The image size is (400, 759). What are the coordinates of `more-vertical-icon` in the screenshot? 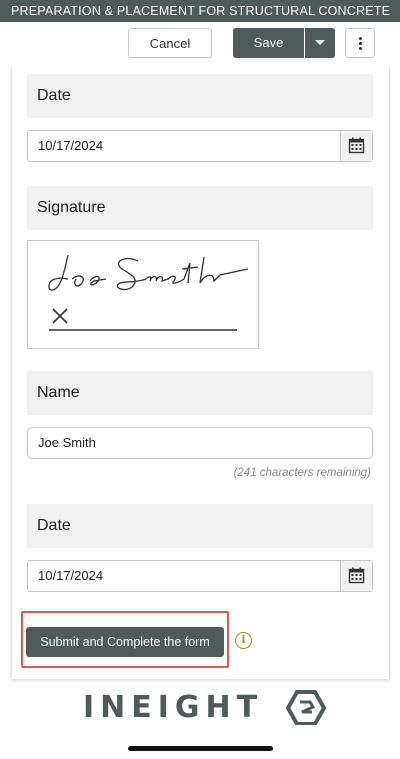 It's located at (360, 38).